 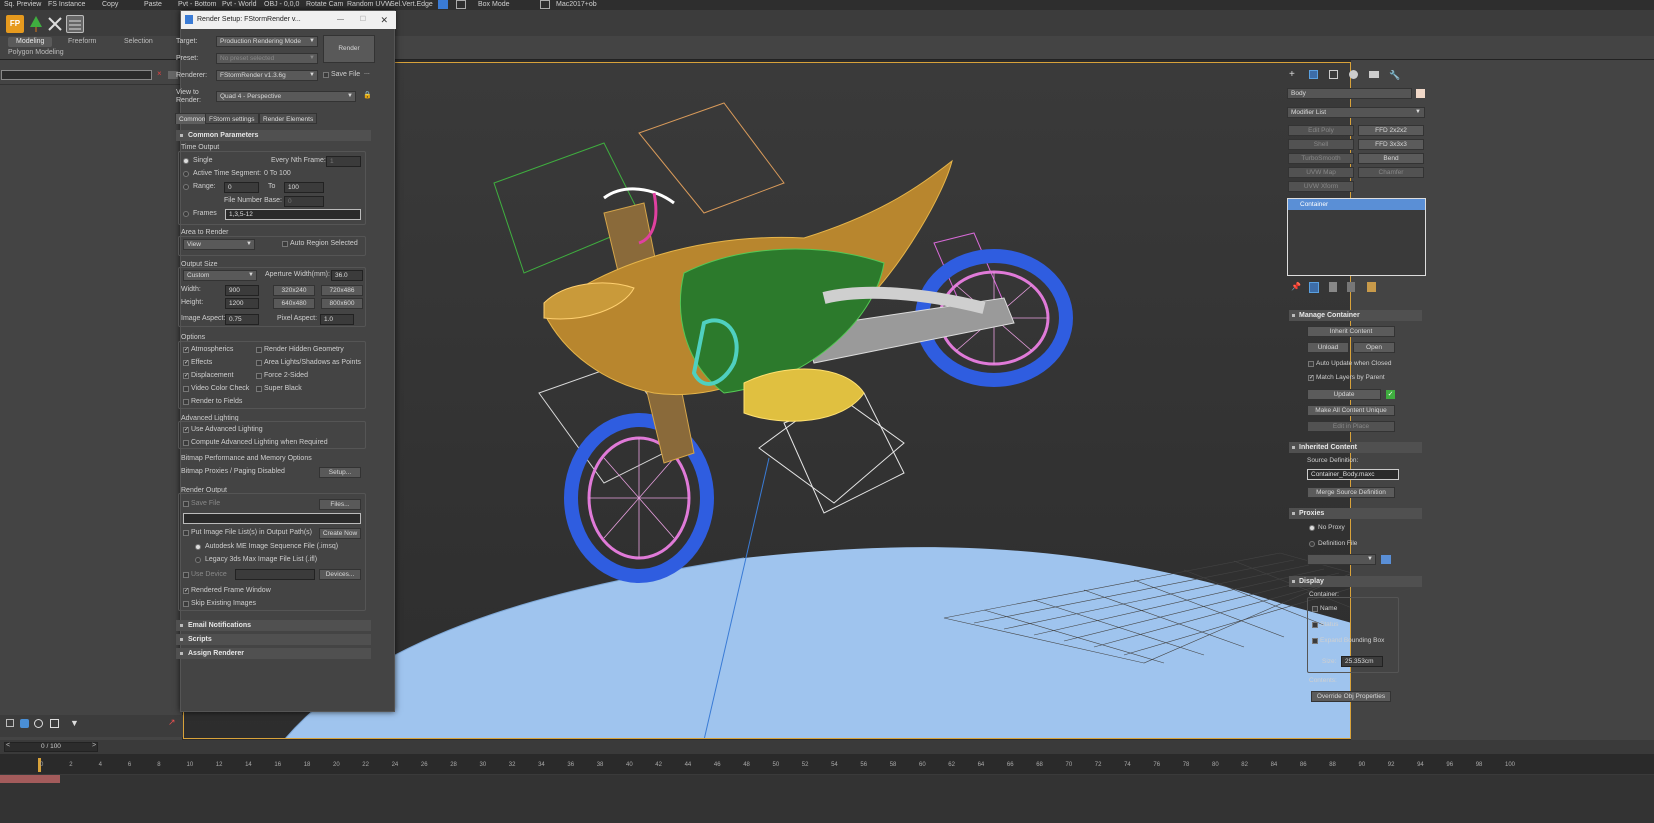 What do you see at coordinates (1390, 394) in the screenshot?
I see `update-status-icon: ✓` at bounding box center [1390, 394].